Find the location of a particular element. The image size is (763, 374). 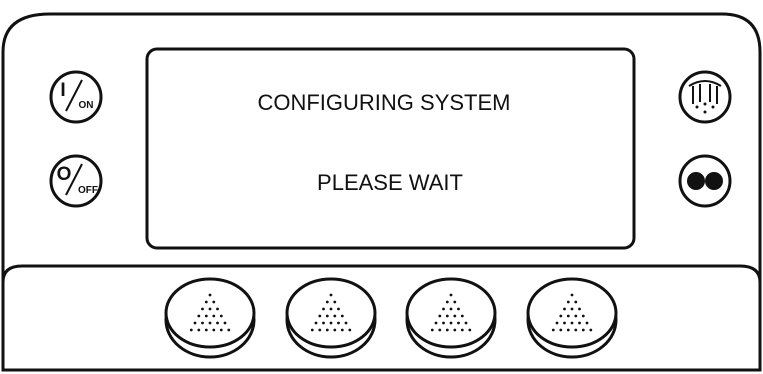

defrost-button is located at coordinates (705, 97).